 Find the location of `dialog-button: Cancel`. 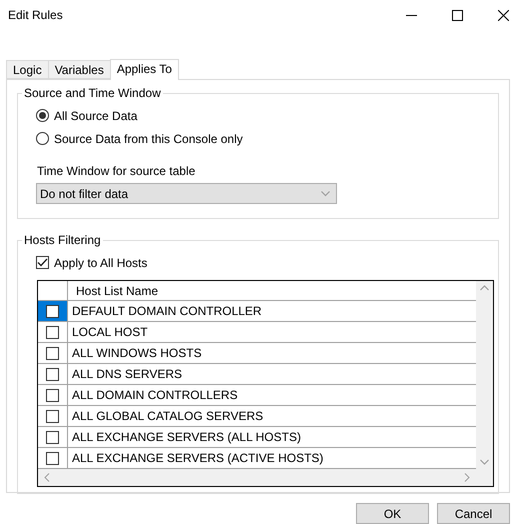

dialog-button: Cancel is located at coordinates (473, 513).